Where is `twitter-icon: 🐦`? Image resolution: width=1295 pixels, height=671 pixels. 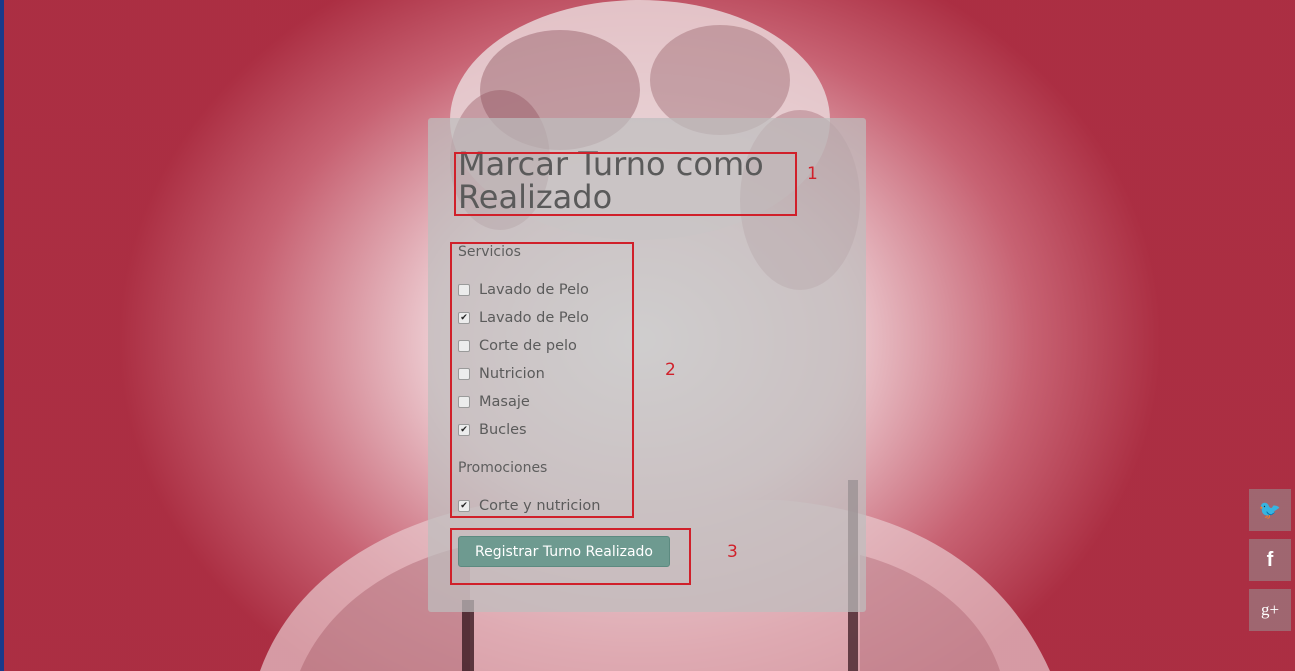
twitter-icon: 🐦 is located at coordinates (1270, 510).